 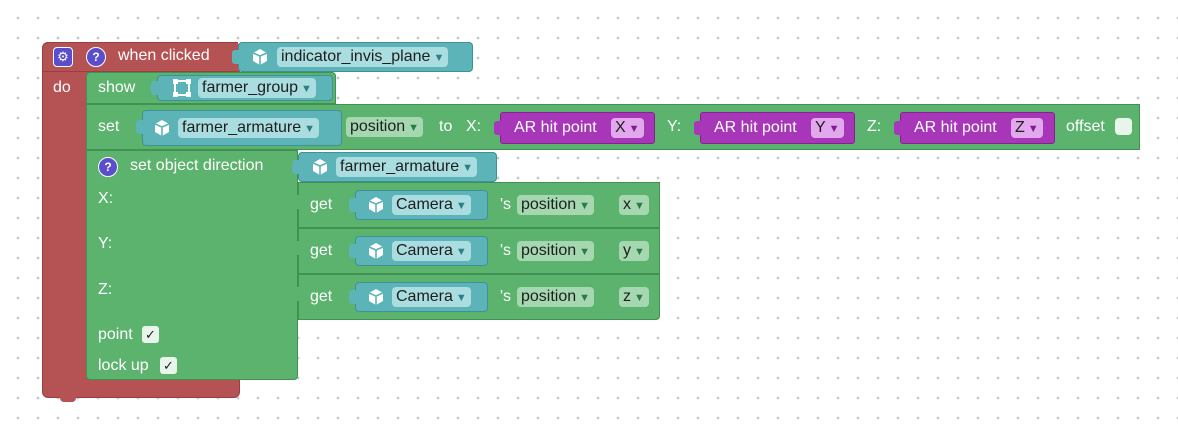 I want to click on event-label: when clicked, so click(x=164, y=55).